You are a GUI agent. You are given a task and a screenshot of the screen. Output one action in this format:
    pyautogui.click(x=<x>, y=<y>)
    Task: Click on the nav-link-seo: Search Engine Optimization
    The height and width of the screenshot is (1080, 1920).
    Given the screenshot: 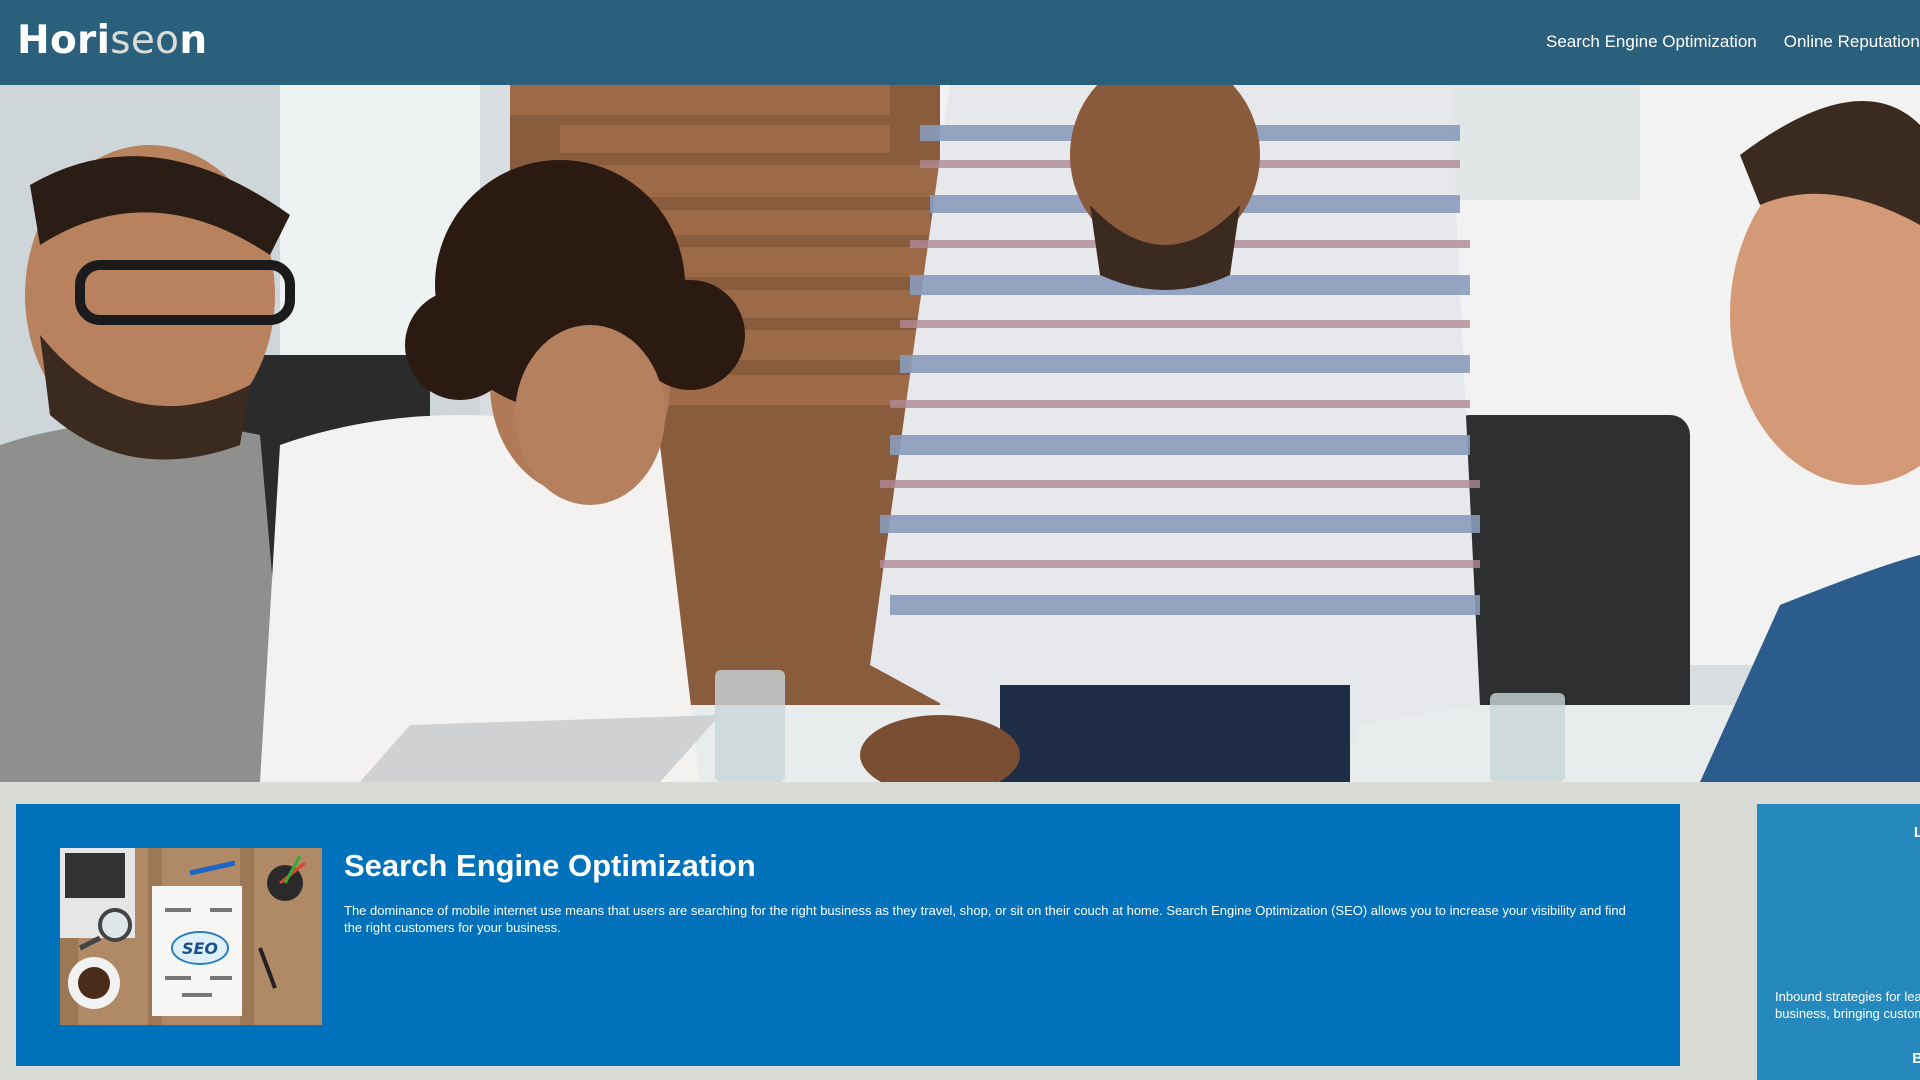 What is the action you would take?
    pyautogui.click(x=1651, y=42)
    